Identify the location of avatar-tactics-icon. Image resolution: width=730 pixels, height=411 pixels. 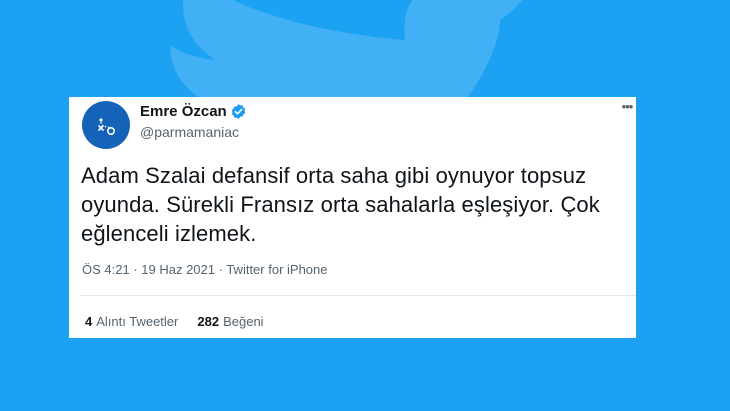
(107, 126).